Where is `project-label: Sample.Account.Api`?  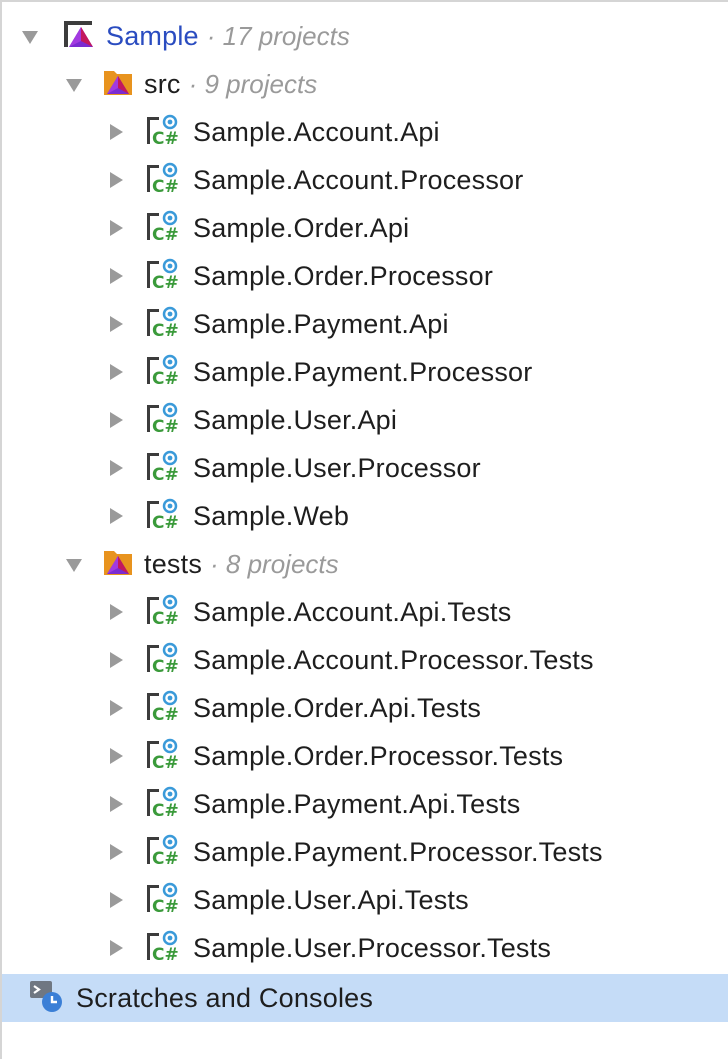
project-label: Sample.Account.Api is located at coordinates (316, 131).